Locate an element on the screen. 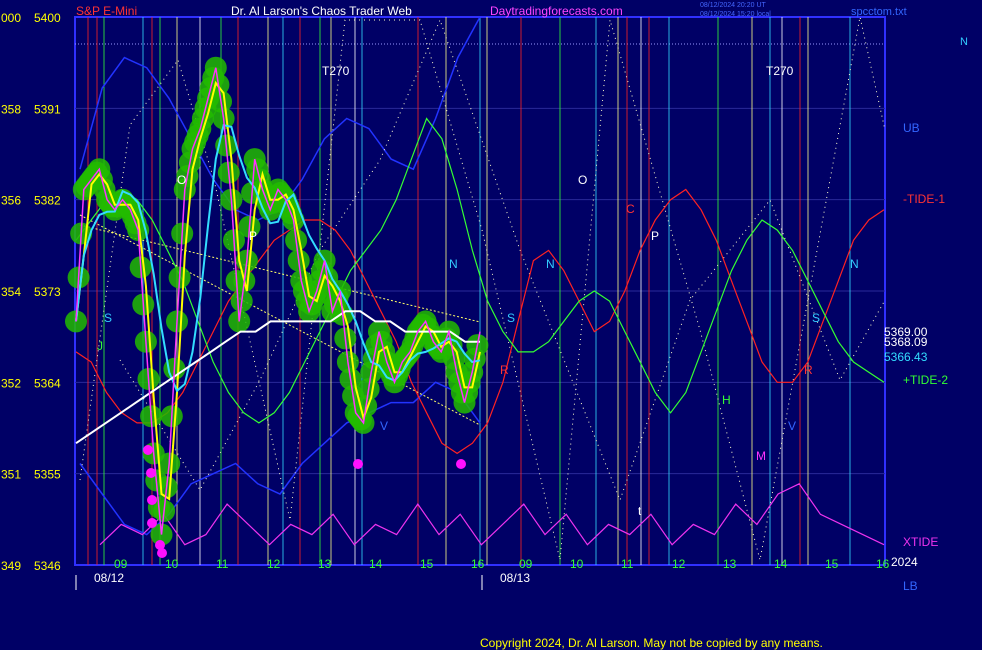 This screenshot has height=650, width=982. y-tick-price: 5400 is located at coordinates (47, 18).